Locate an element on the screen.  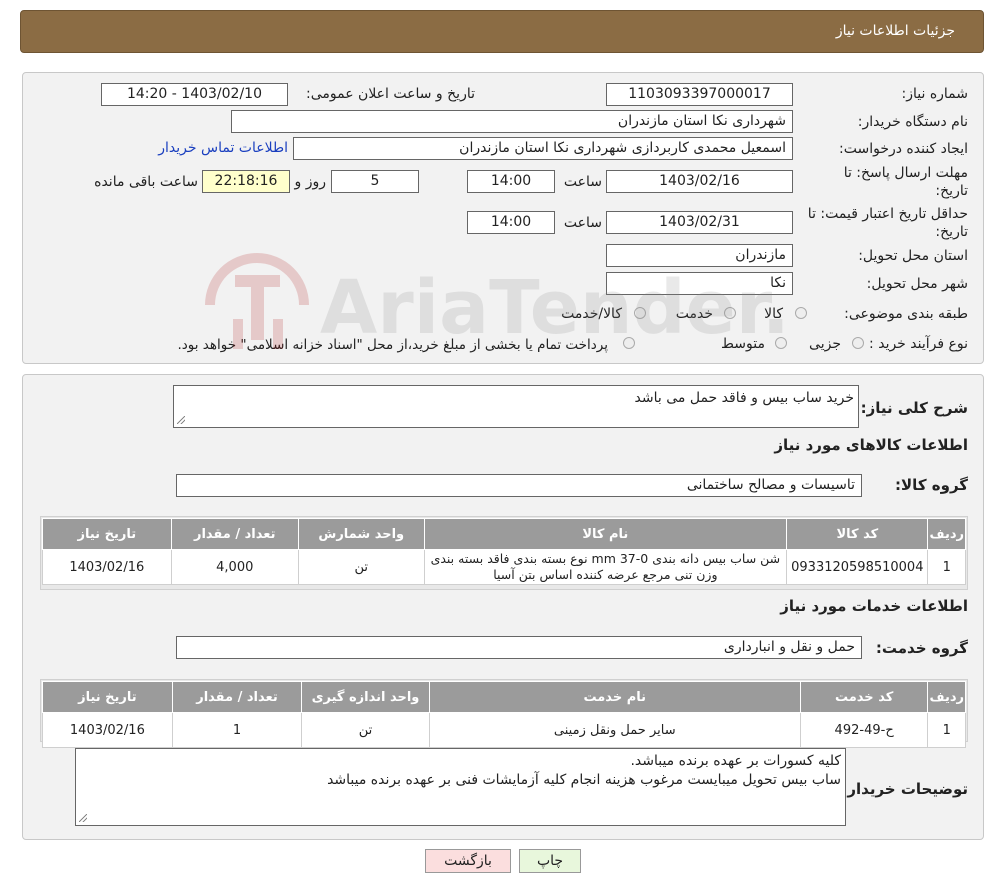
announce-label: تاریخ و ساعت اعلان عمومی: is located at coordinates (390, 94).